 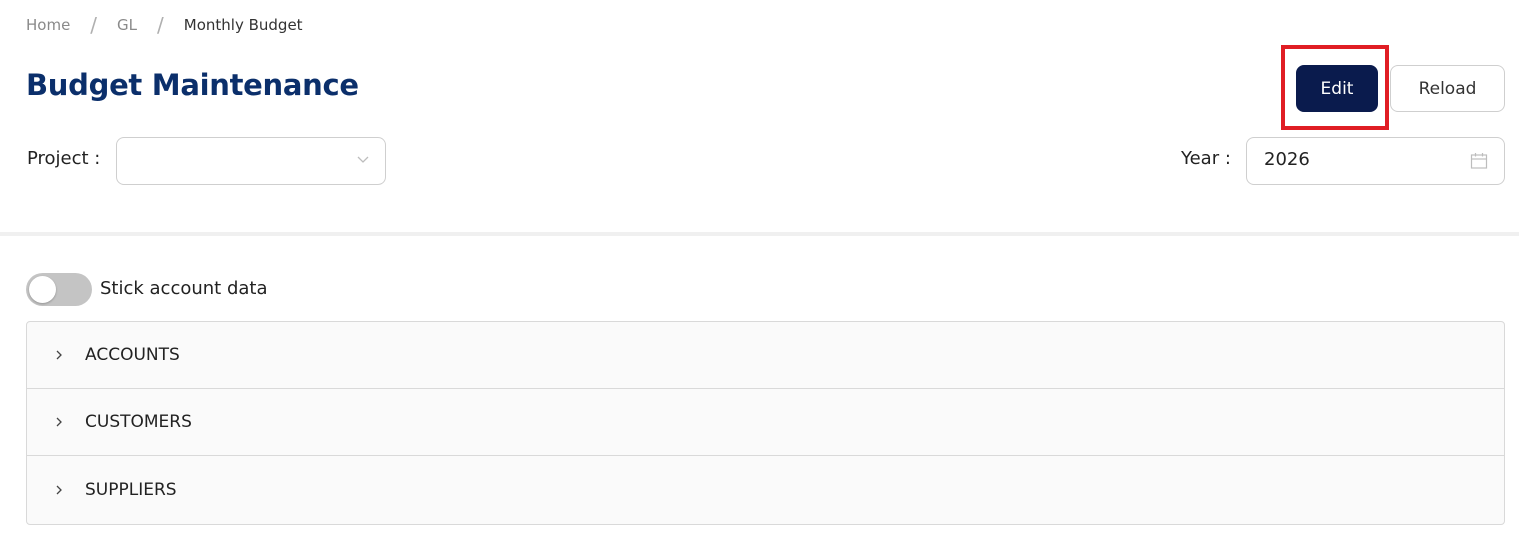 I want to click on breadcrumb-home: Home, so click(x=48, y=25).